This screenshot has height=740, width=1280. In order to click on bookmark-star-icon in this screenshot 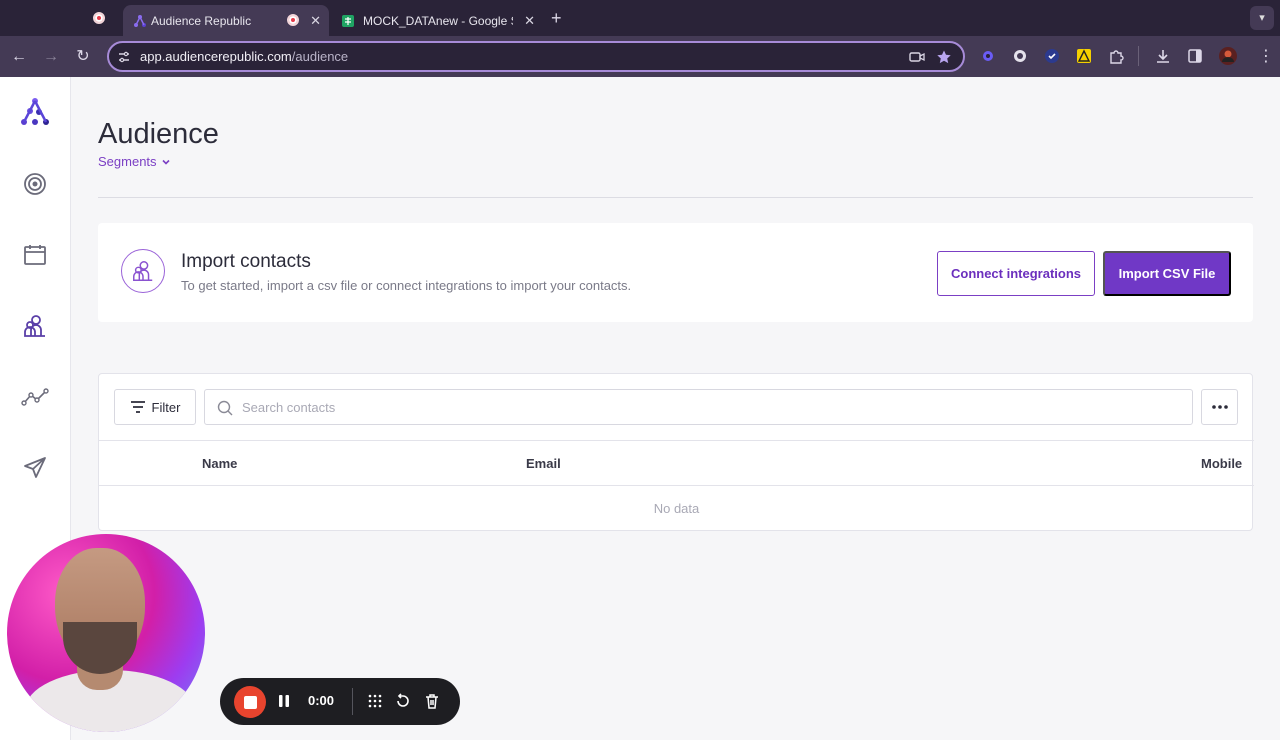, I will do `click(944, 57)`.